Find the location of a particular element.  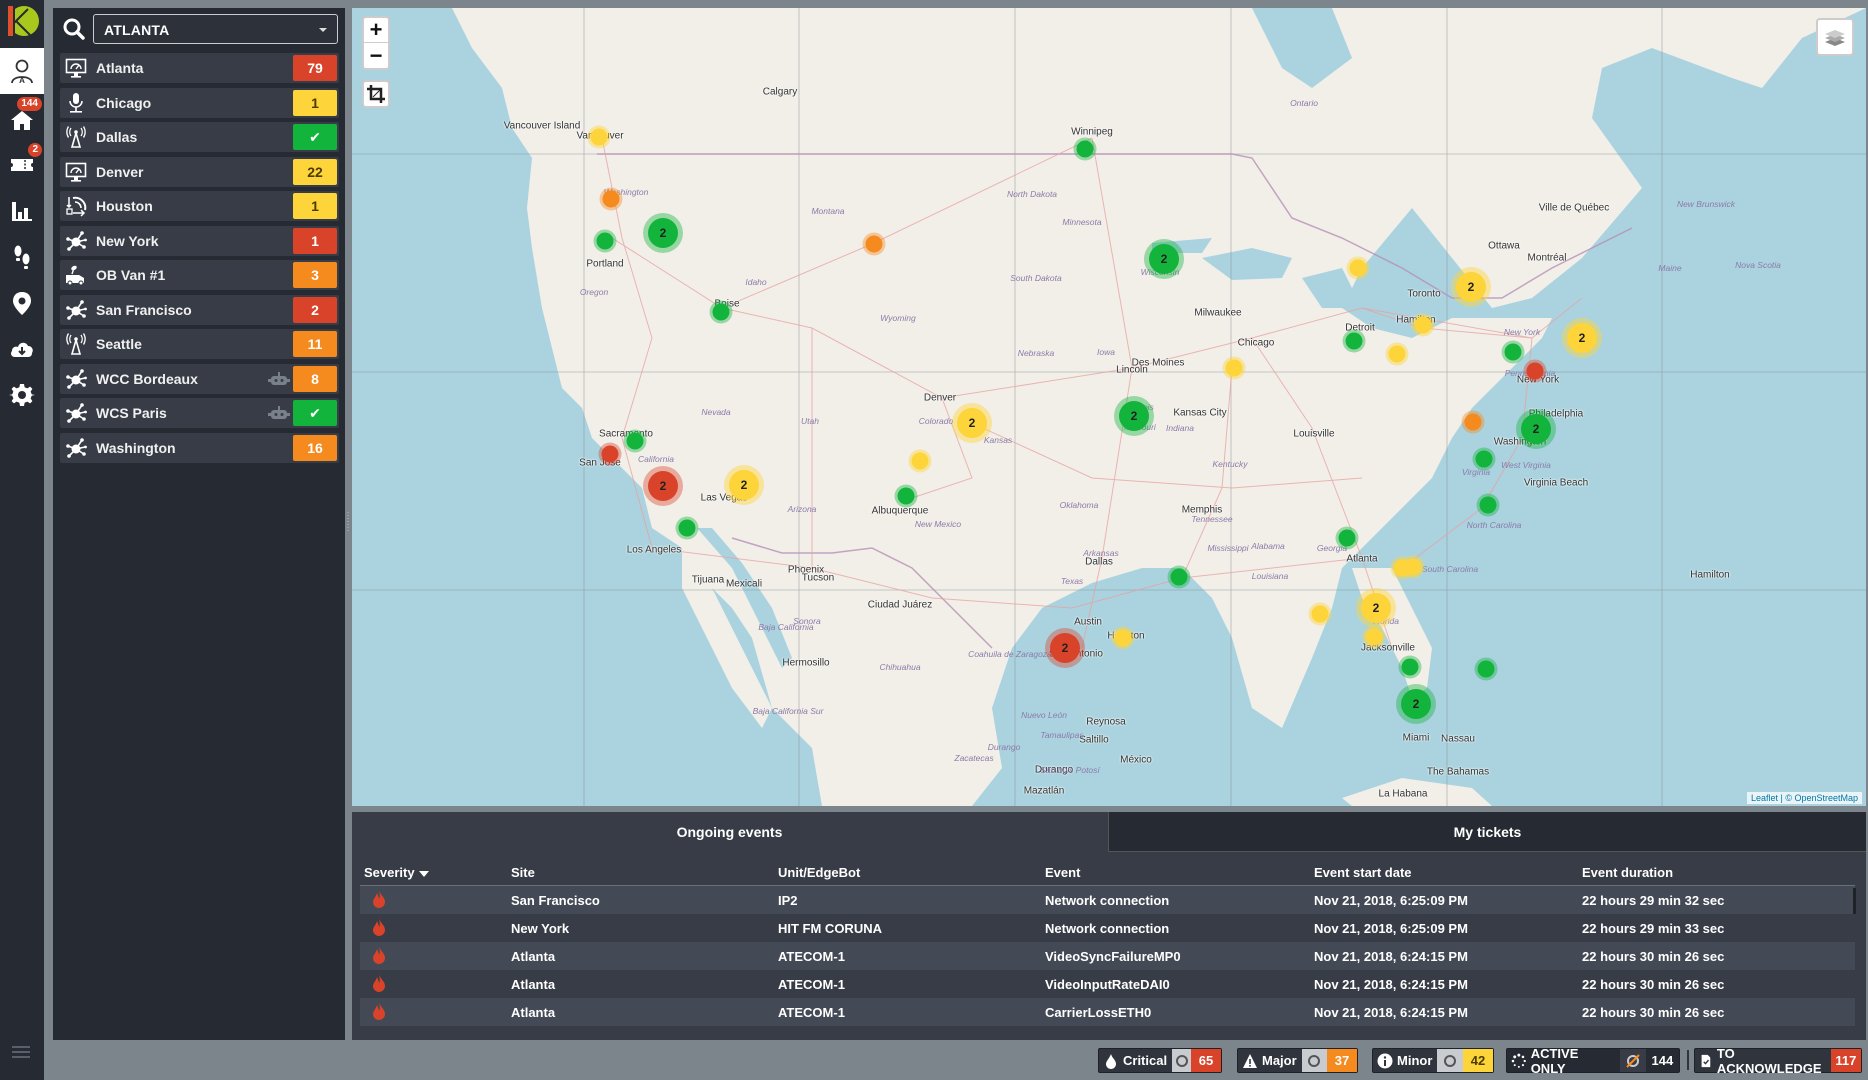

zoom-control: + − is located at coordinates (376, 43).